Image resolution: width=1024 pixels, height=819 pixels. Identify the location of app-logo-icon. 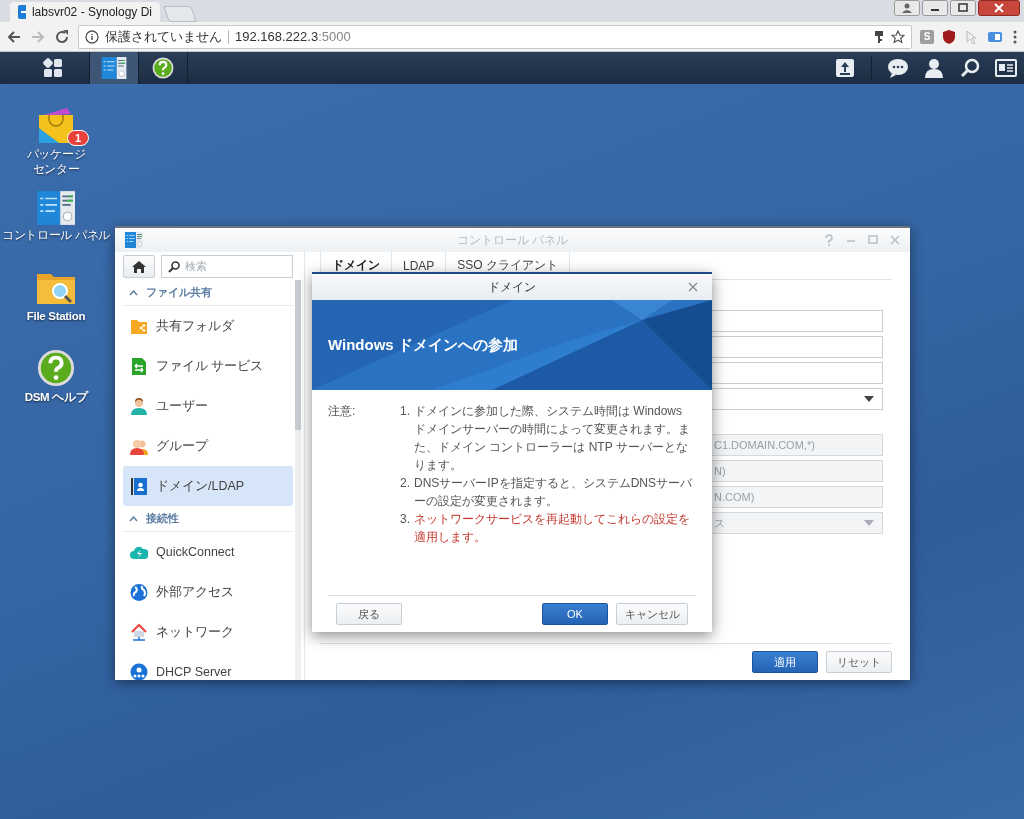
(22, 12).